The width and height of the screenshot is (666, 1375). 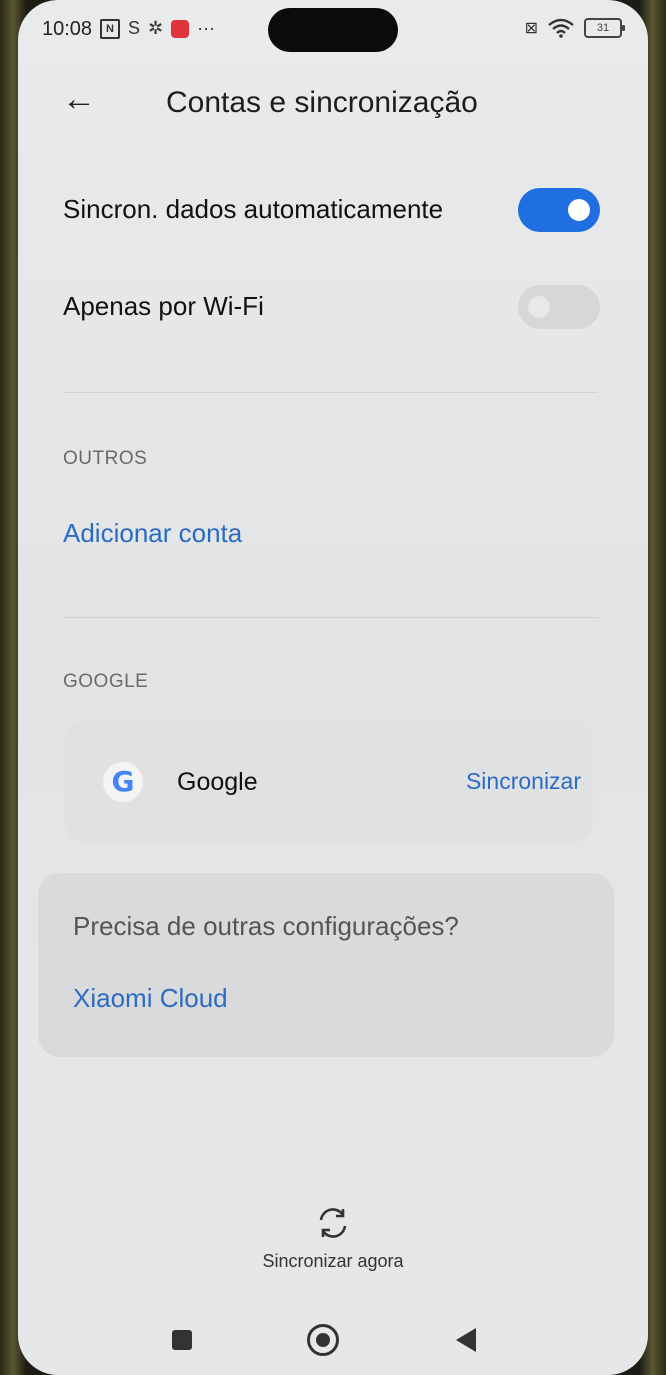 What do you see at coordinates (106, 681) in the screenshot?
I see `section-google: GOOGLE` at bounding box center [106, 681].